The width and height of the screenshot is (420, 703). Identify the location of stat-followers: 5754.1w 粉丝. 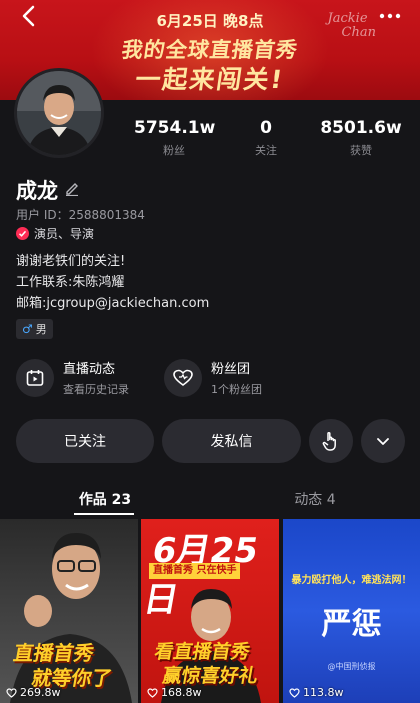
(175, 138).